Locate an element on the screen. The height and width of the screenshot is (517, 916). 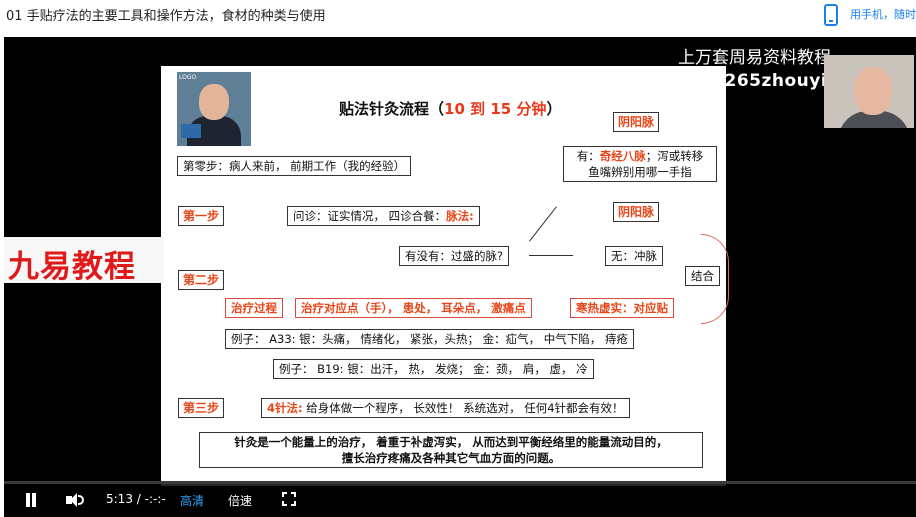
treat-process-text: 治疗过程 is located at coordinates (254, 308).